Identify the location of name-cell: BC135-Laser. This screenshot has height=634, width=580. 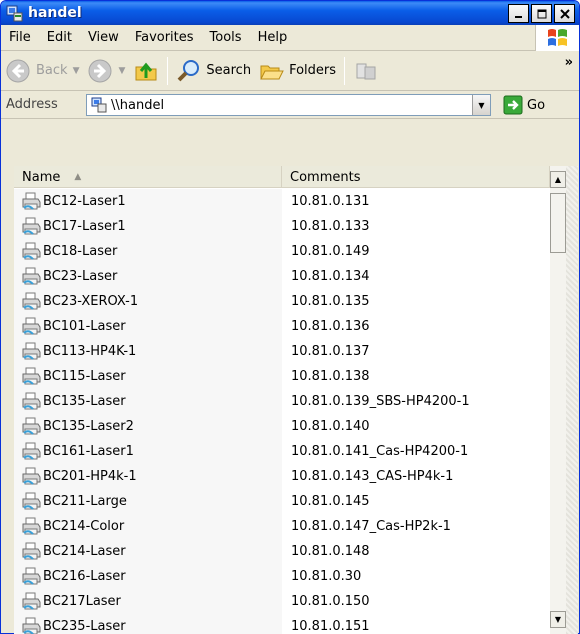
(148, 401).